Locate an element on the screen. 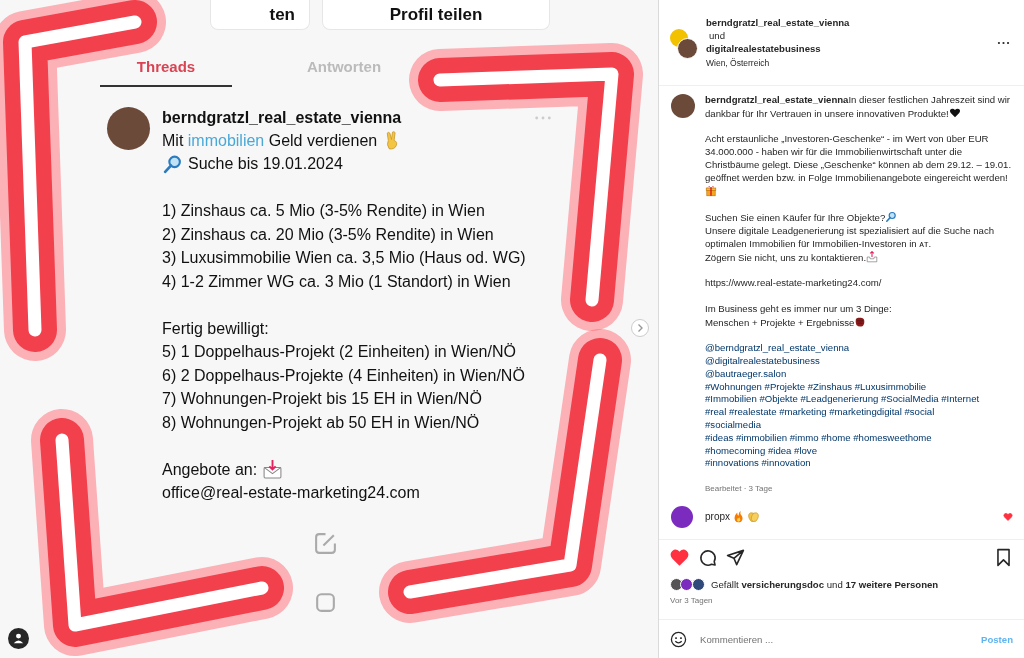 This screenshot has height=658, width=1024. caption-text: Suchen Sie einen Käufer für Ihre Objekte? is located at coordinates (801, 218).